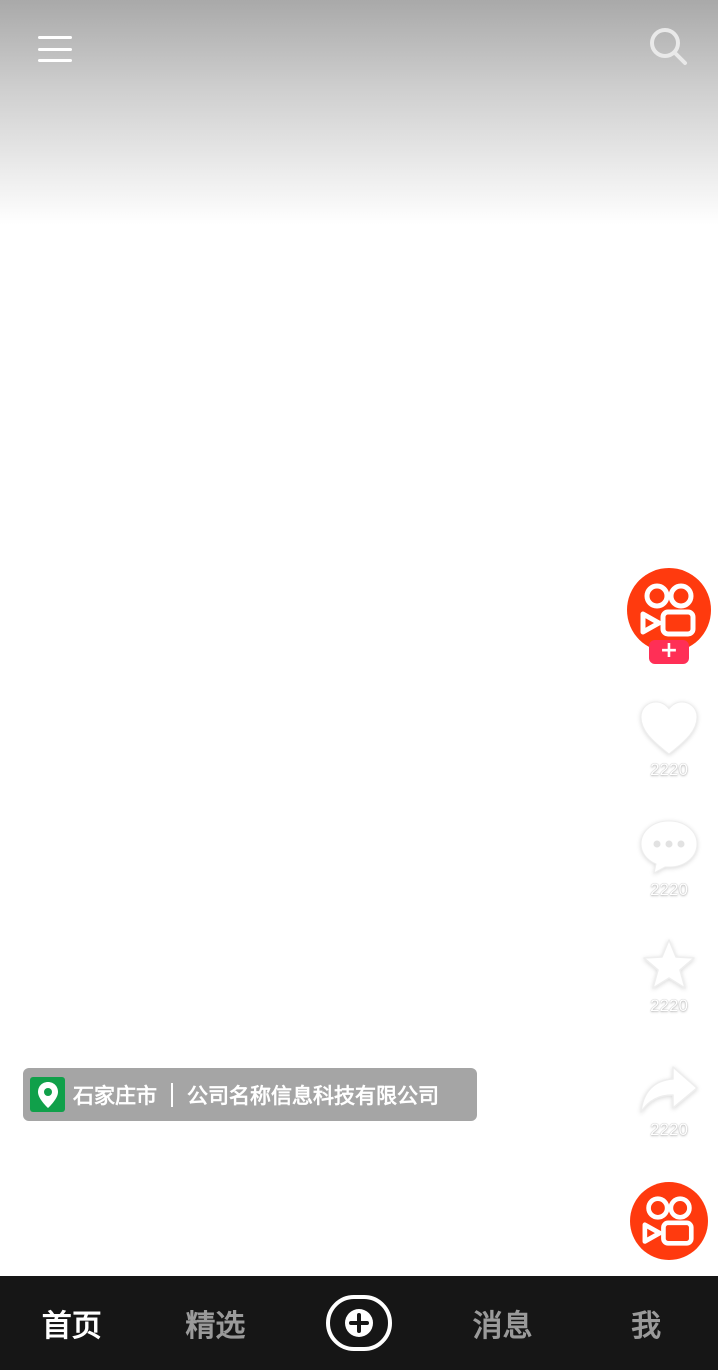  What do you see at coordinates (216, 1323) in the screenshot?
I see `nav-featured: 精选` at bounding box center [216, 1323].